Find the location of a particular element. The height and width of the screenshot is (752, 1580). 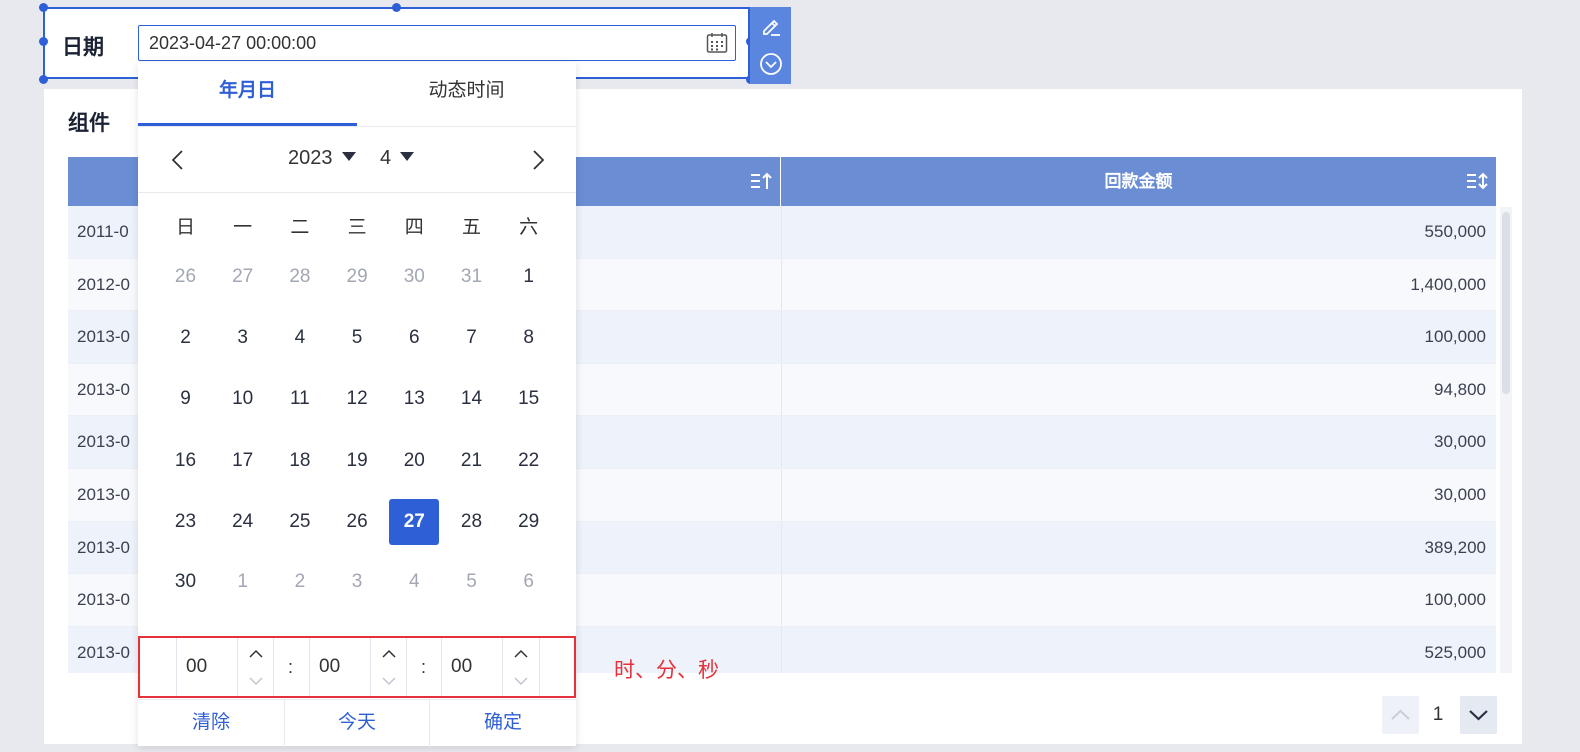

month-navigation: 2023 4 is located at coordinates (357, 160).